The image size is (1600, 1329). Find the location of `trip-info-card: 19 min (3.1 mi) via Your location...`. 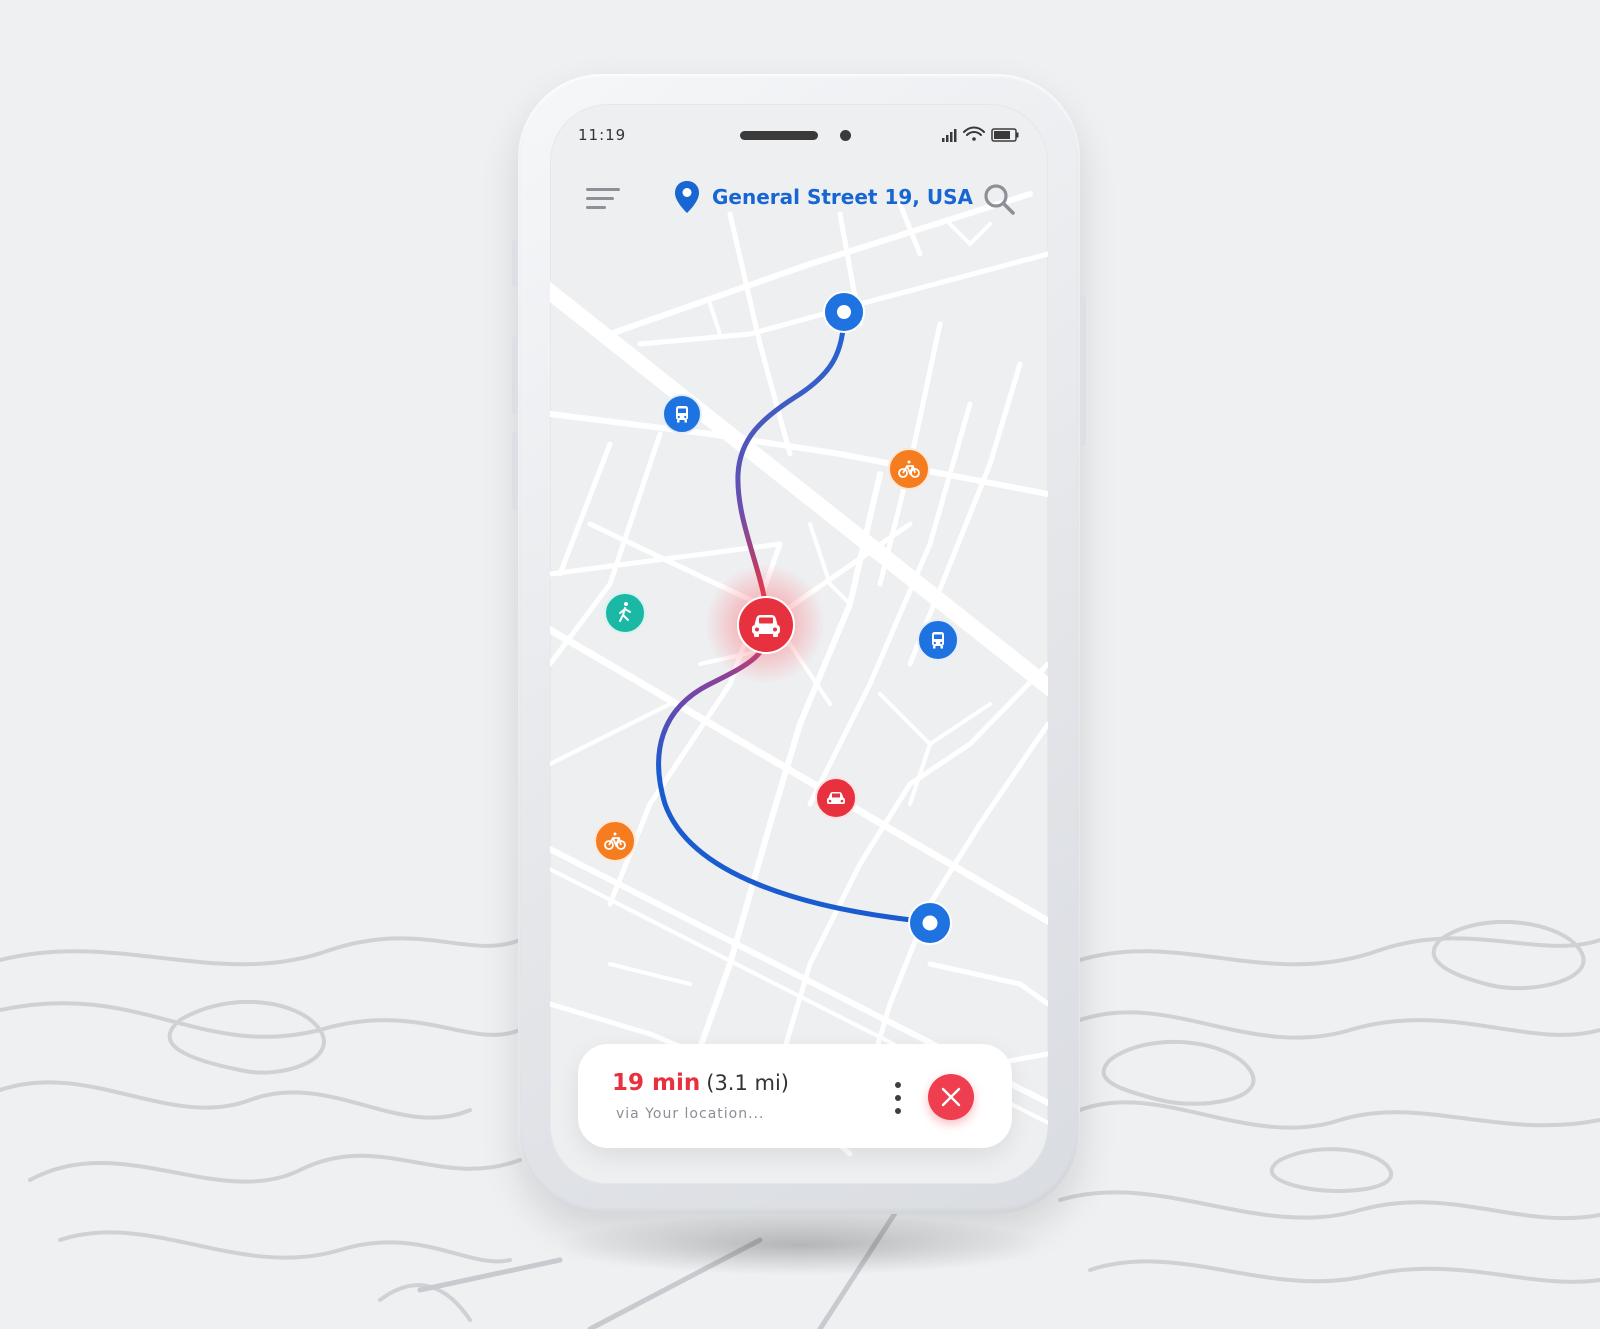

trip-info-card: 19 min (3.1 mi) via Your location... is located at coordinates (795, 1096).